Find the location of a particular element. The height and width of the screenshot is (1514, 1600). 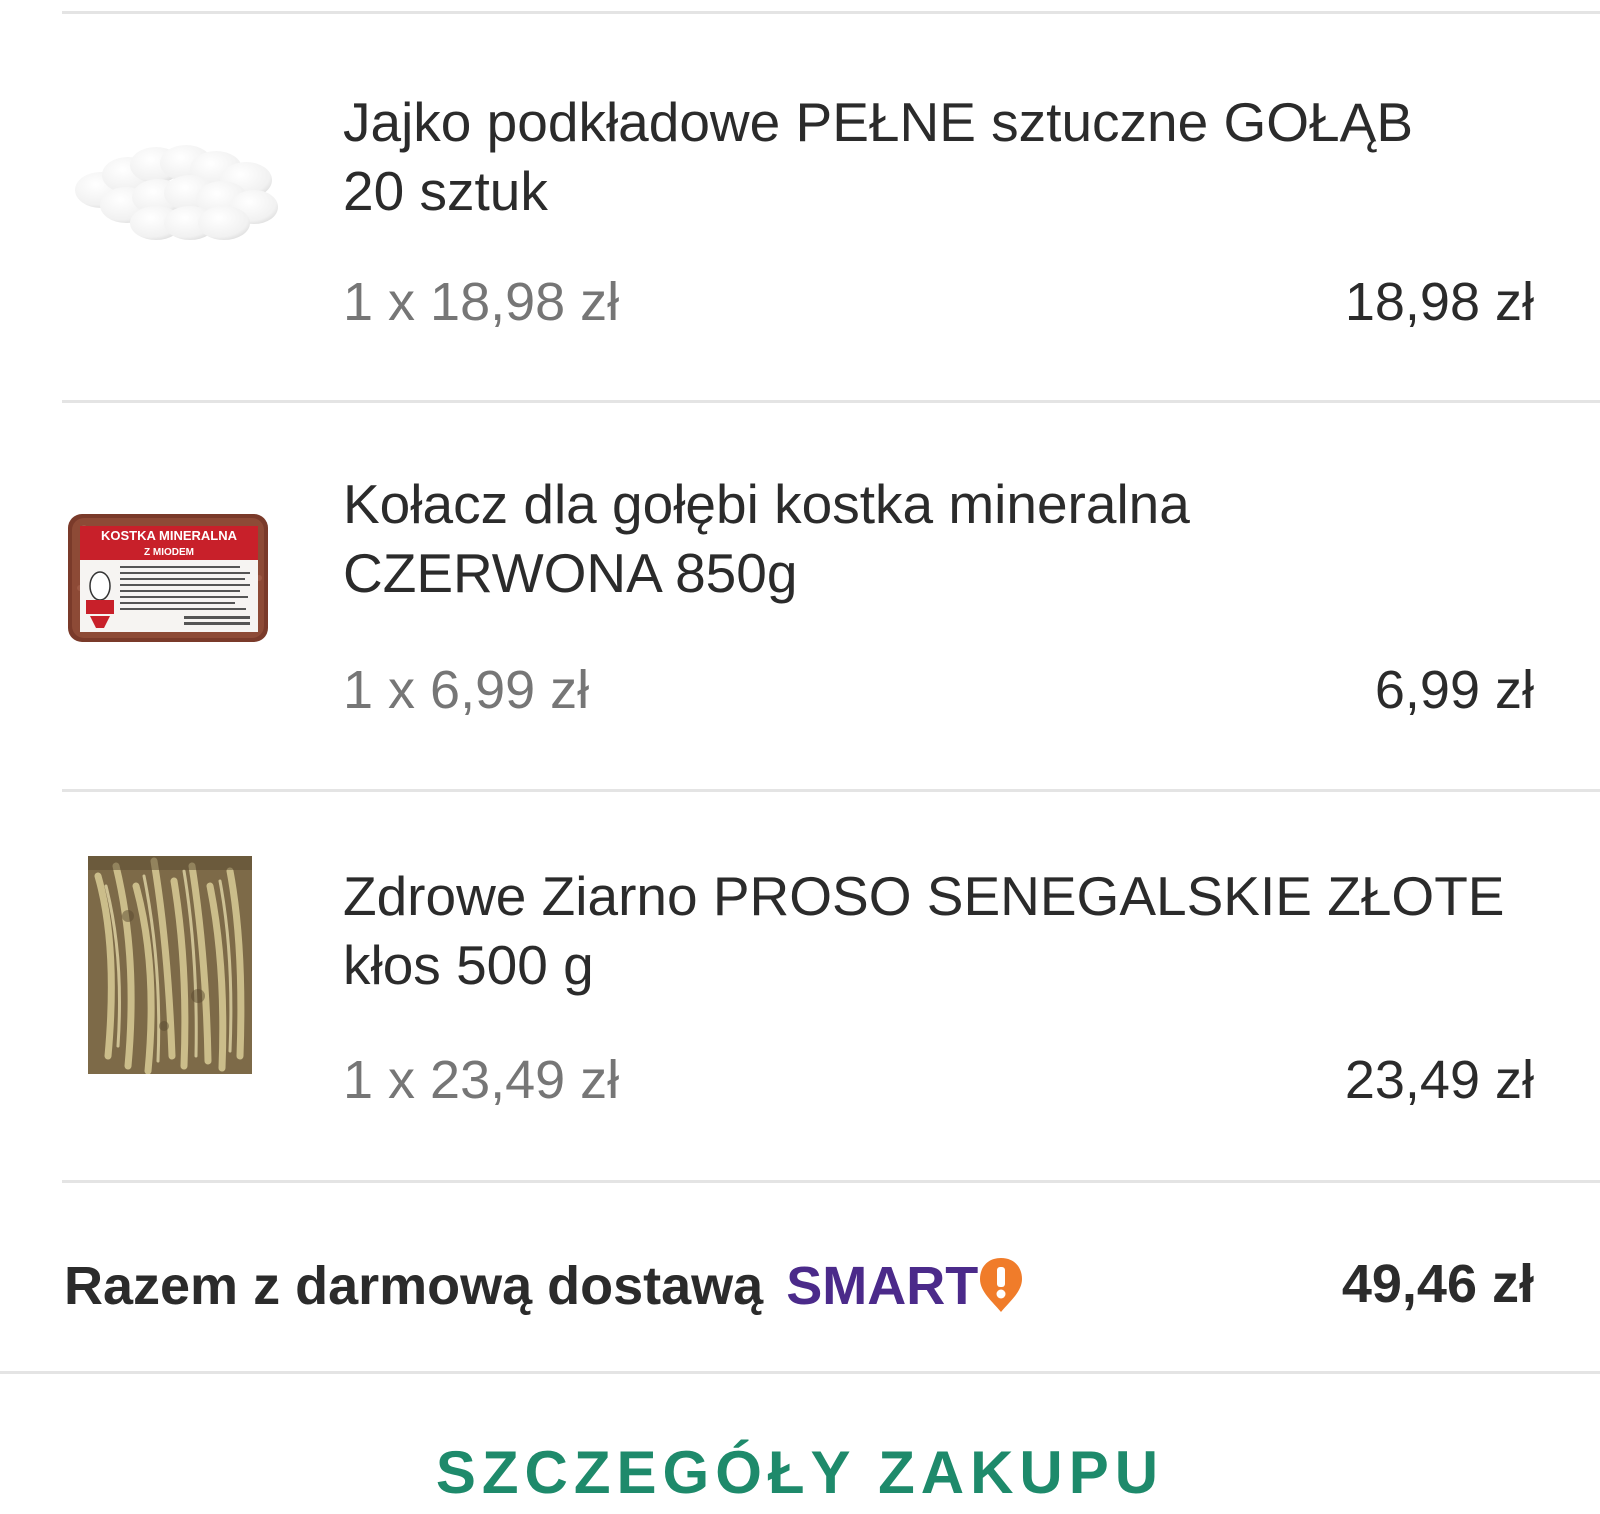

mineral-block-thumbnail: KOSTKA MINERALNA Z MIODEM is located at coordinates (168, 578).